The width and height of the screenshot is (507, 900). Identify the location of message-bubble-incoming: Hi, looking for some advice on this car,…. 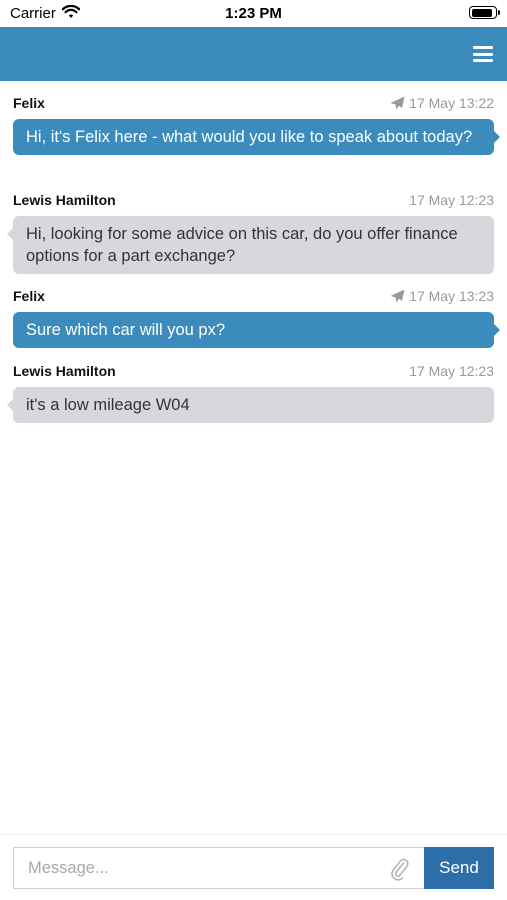
(250, 245).